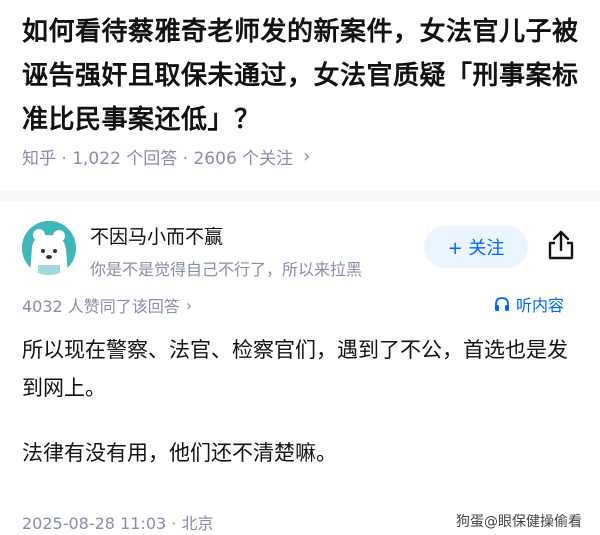 The image size is (600, 535). What do you see at coordinates (519, 522) in the screenshot?
I see `watermark: 狗蛋@眼保健操偷看` at bounding box center [519, 522].